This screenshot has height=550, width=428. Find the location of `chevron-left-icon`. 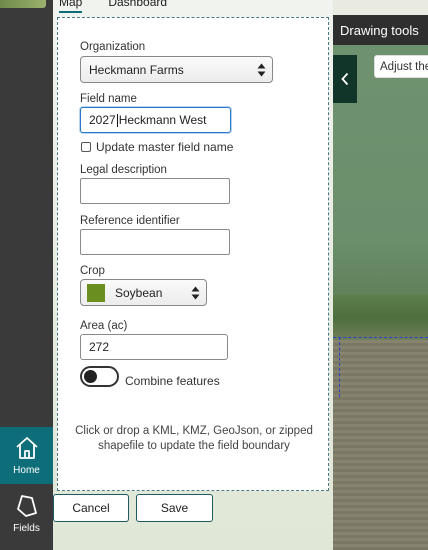

chevron-left-icon is located at coordinates (345, 79).